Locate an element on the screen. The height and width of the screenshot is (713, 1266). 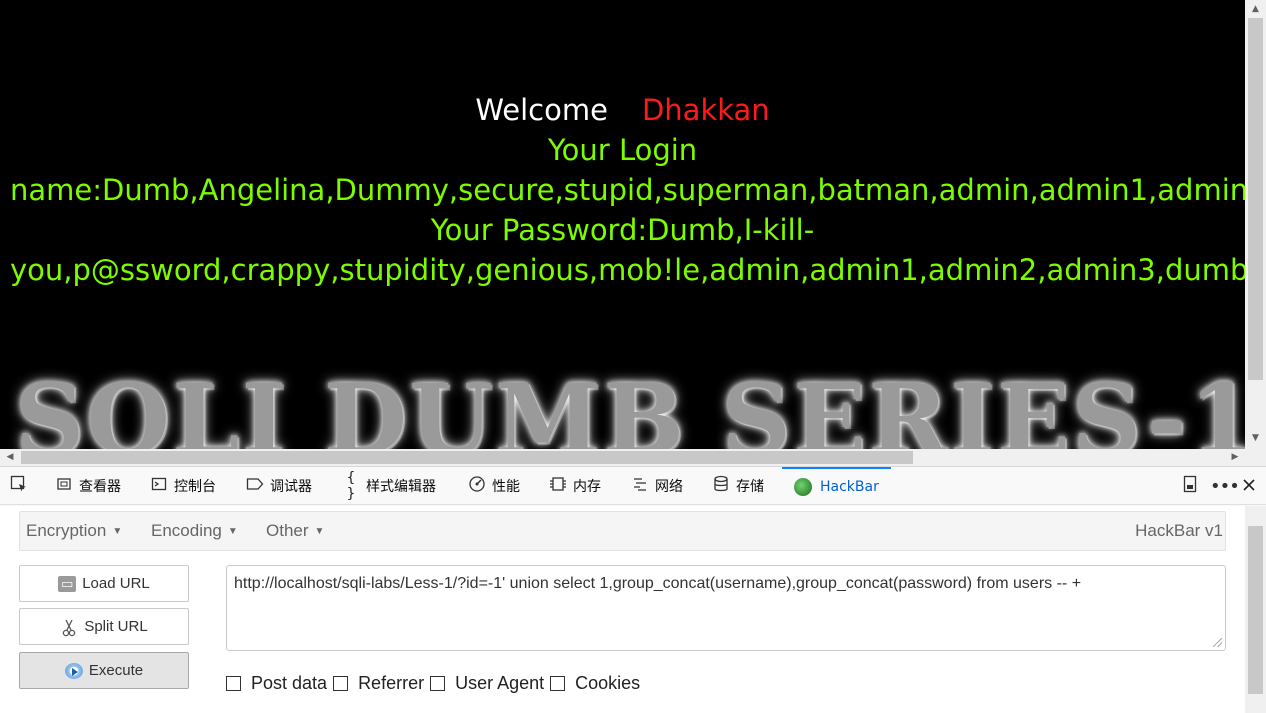
login-title: Your Login is located at coordinates (622, 150).